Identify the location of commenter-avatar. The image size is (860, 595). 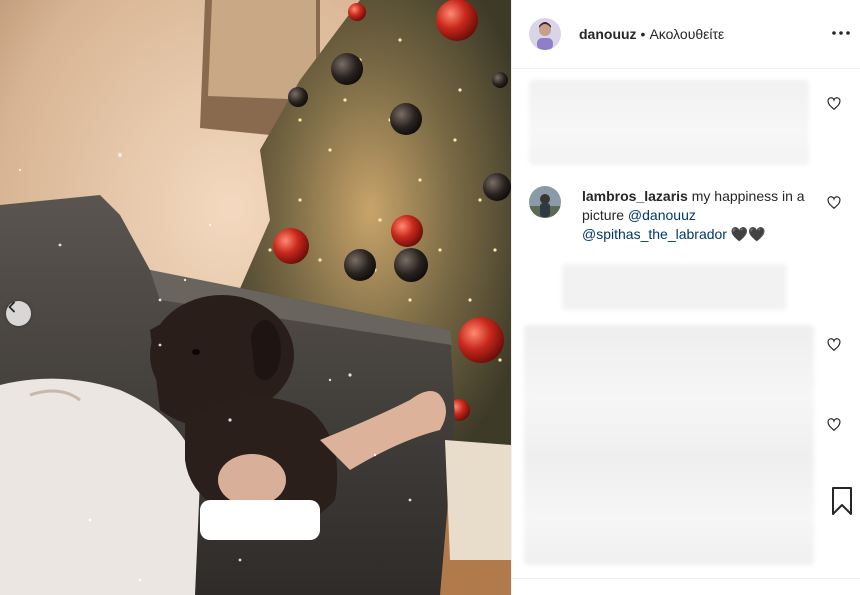
(545, 202).